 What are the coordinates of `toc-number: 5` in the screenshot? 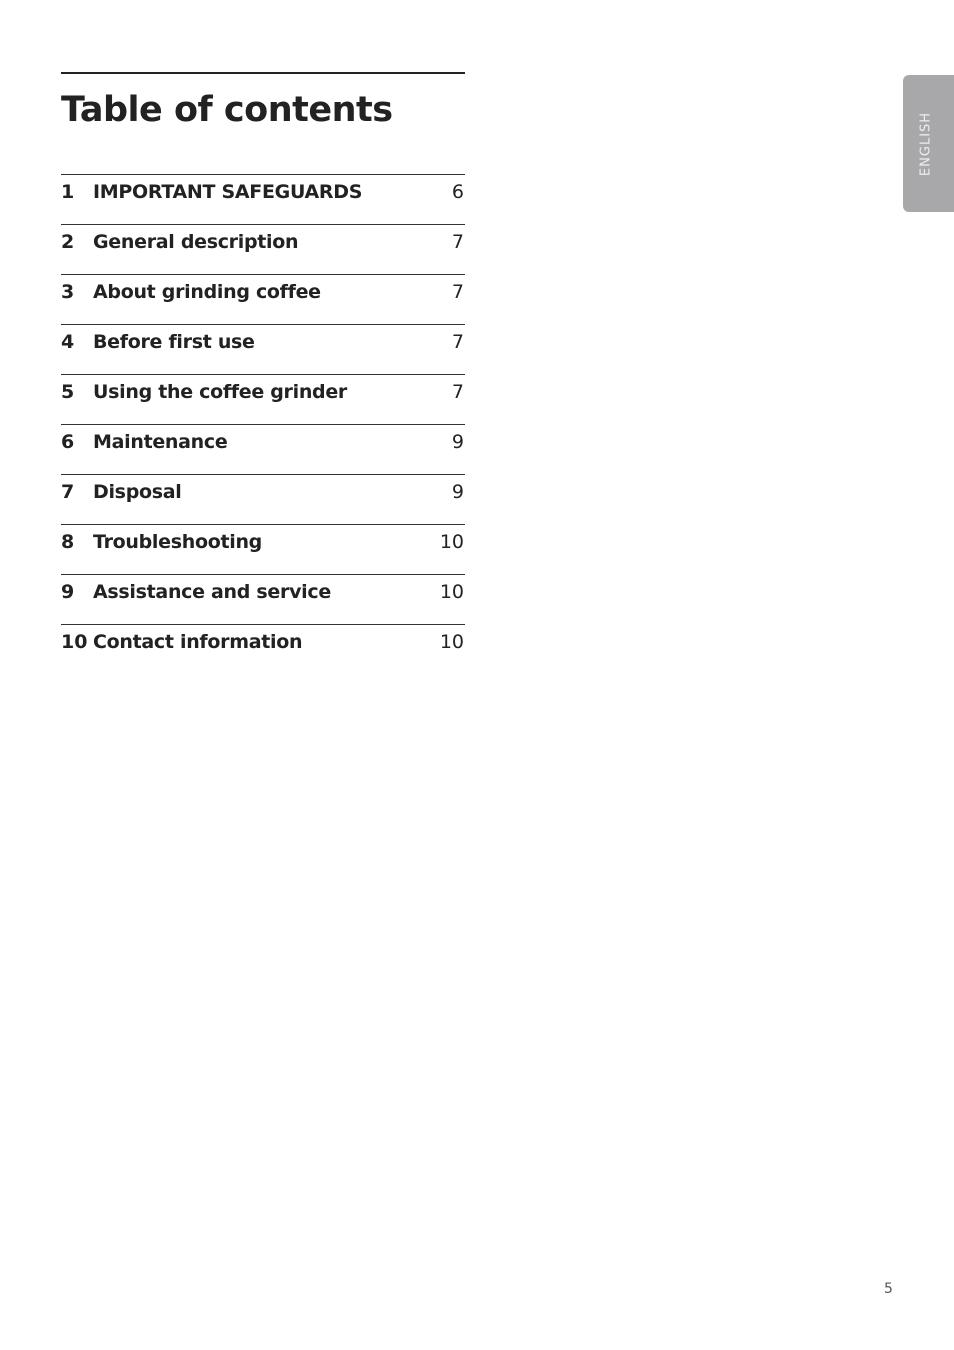 It's located at (68, 392).